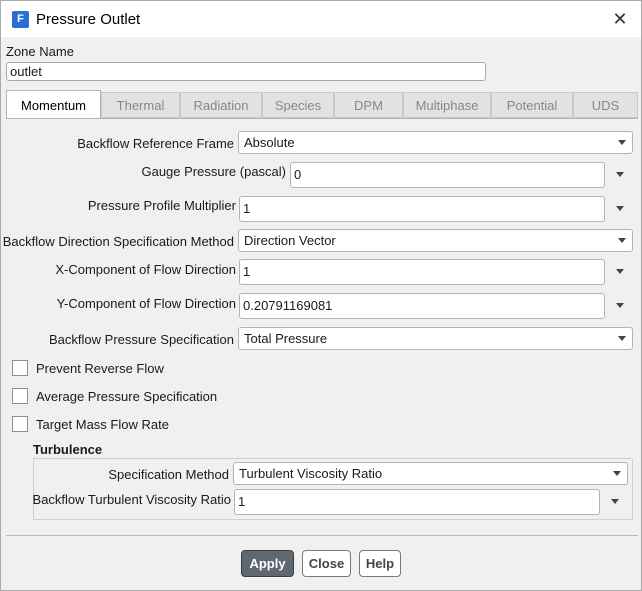 The width and height of the screenshot is (642, 591). What do you see at coordinates (435, 240) in the screenshot?
I see `backflow-direction-method-dropdown: Direction Vector` at bounding box center [435, 240].